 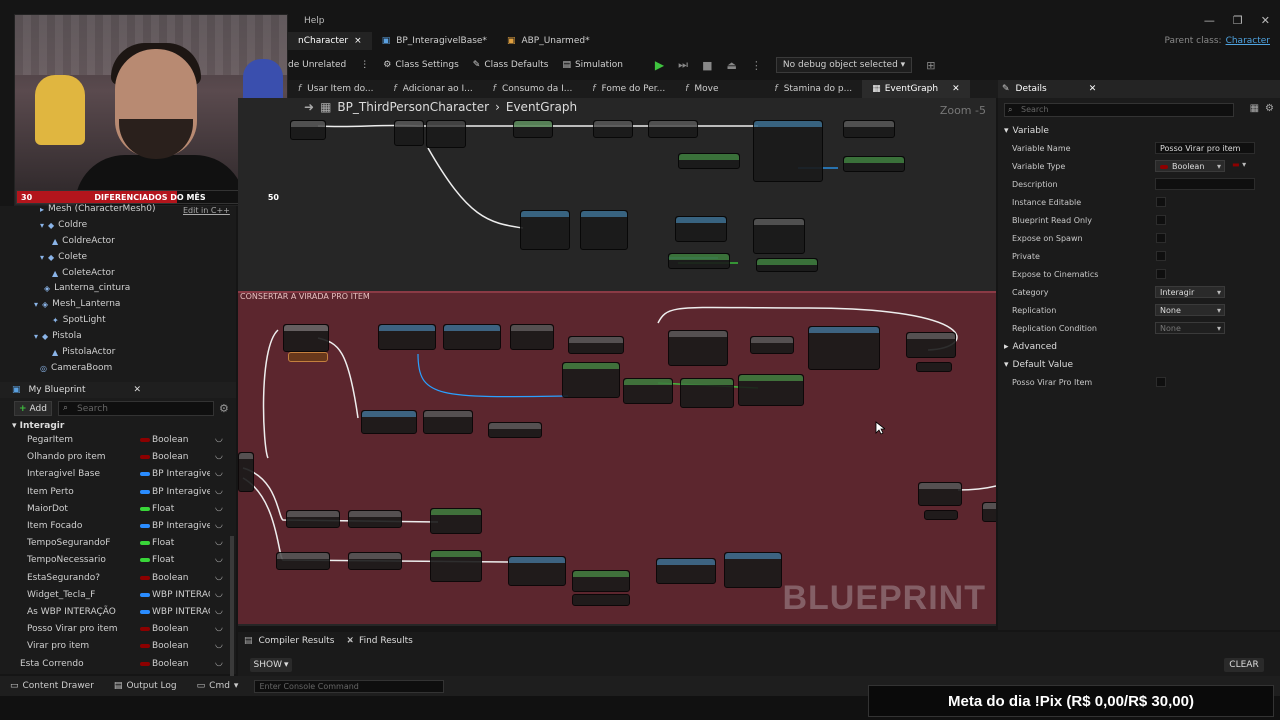 I want to click on variable-row: As WBP INTERAÇÃO WBP INTERAÇÃ ◡, so click(x=118, y=612).